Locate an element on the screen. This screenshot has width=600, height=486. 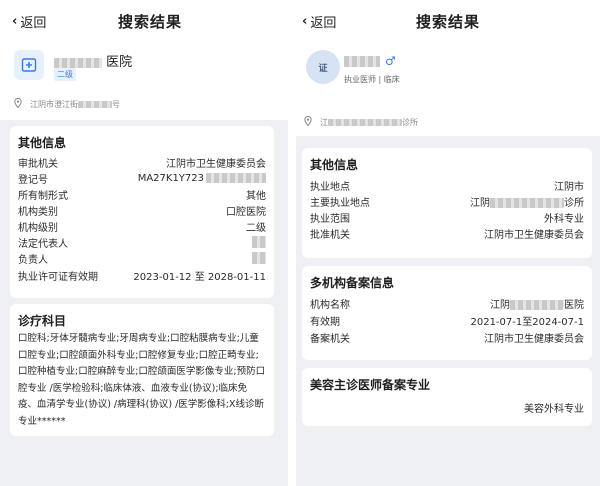
address-suffix: 号 is located at coordinates (116, 104).